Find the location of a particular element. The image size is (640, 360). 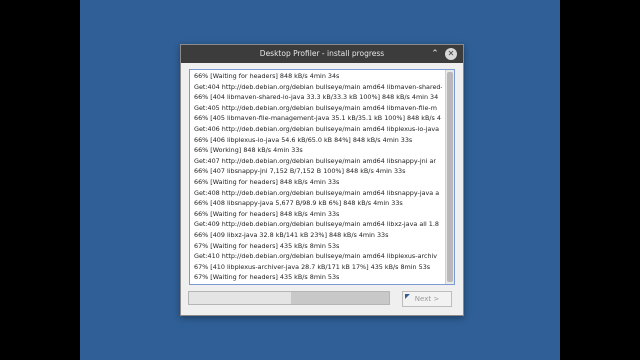

log-line: 66% [Working] 848 kB/s 4min 33s is located at coordinates (248, 150).